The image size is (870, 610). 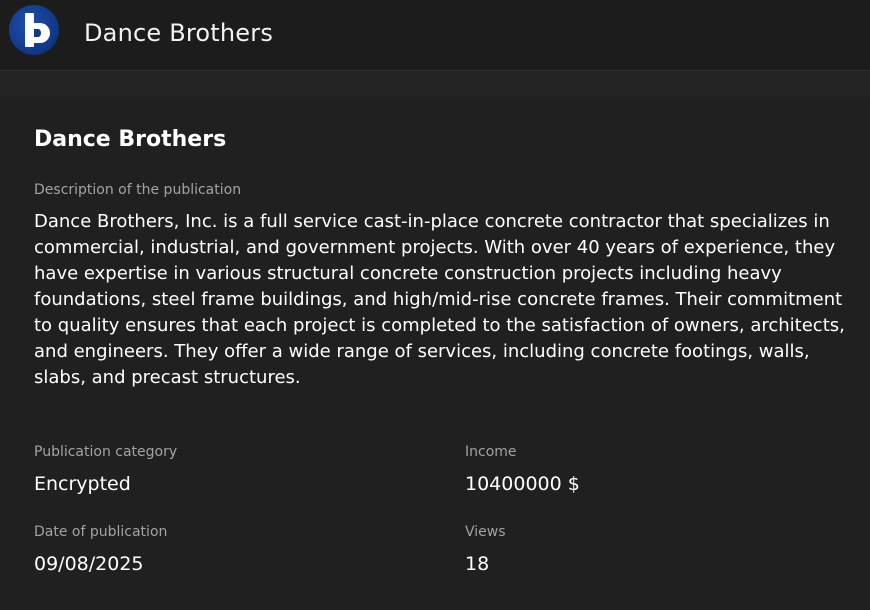 I want to click on brand-logo-glyph, so click(x=37, y=30).